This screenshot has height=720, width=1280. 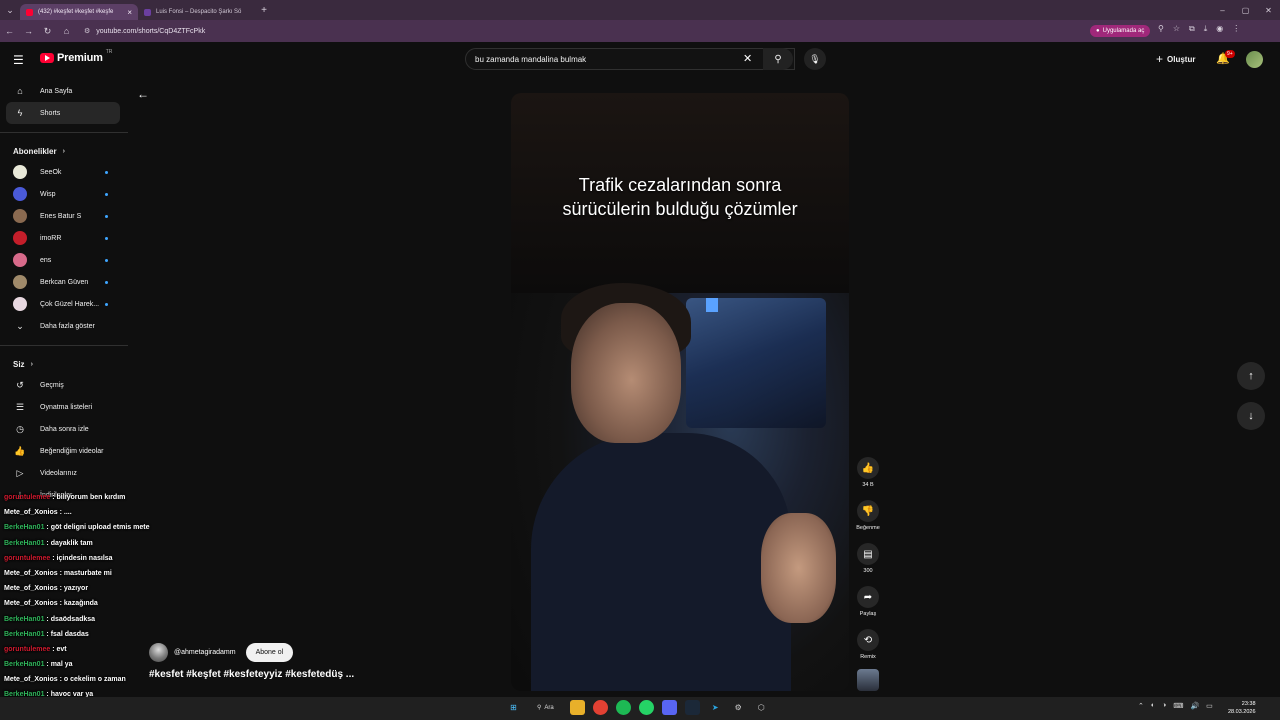 I want to click on dislike-action: 👎 Beğenme, so click(x=868, y=515).